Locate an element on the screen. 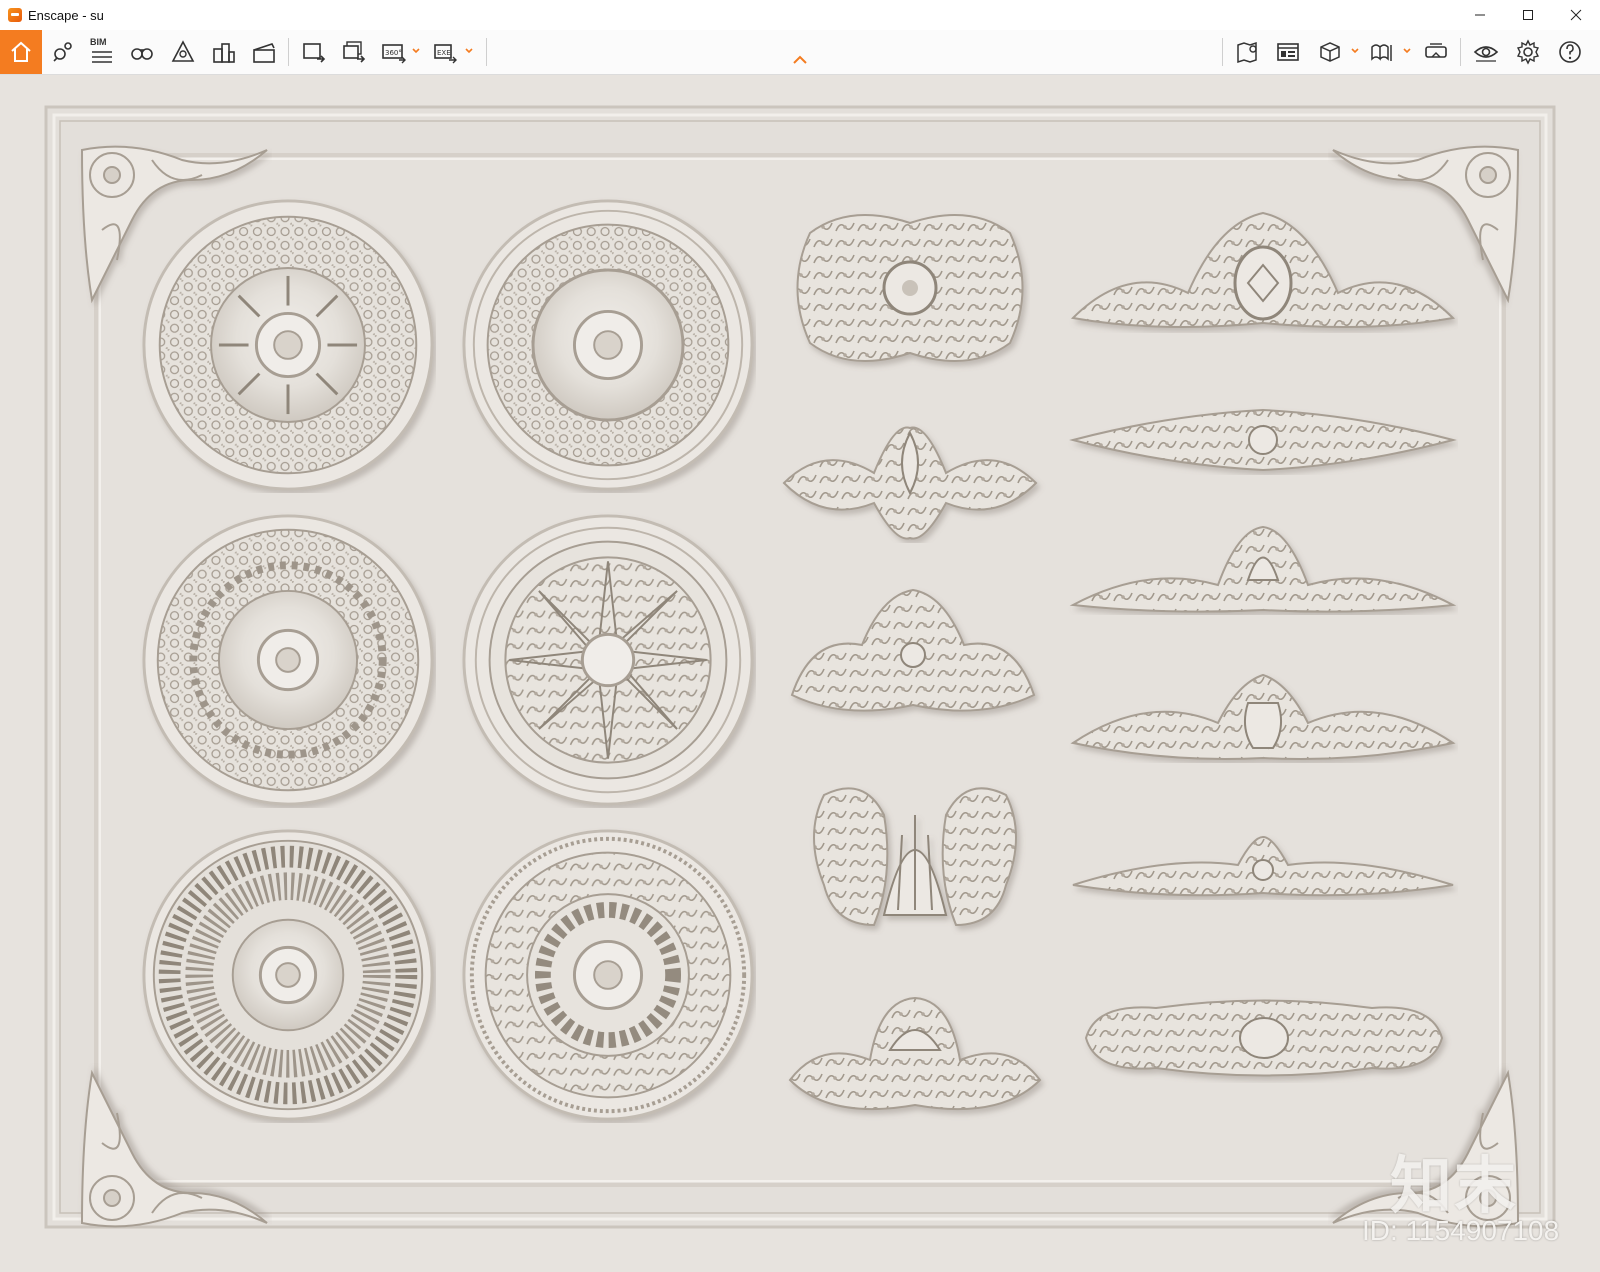 The width and height of the screenshot is (1600, 1272). batch-export-icon is located at coordinates (354, 52).